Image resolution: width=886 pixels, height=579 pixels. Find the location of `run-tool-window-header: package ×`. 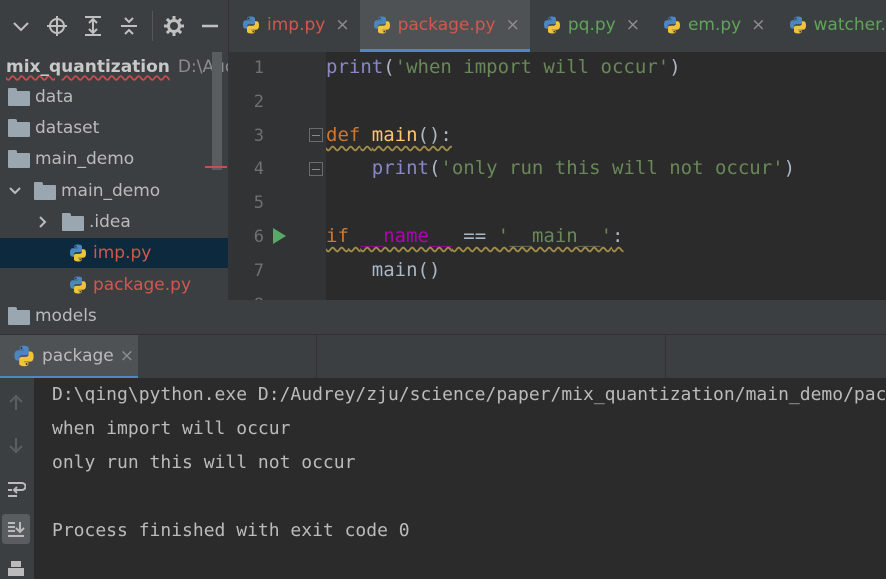

run-tool-window-header: package × is located at coordinates (443, 356).